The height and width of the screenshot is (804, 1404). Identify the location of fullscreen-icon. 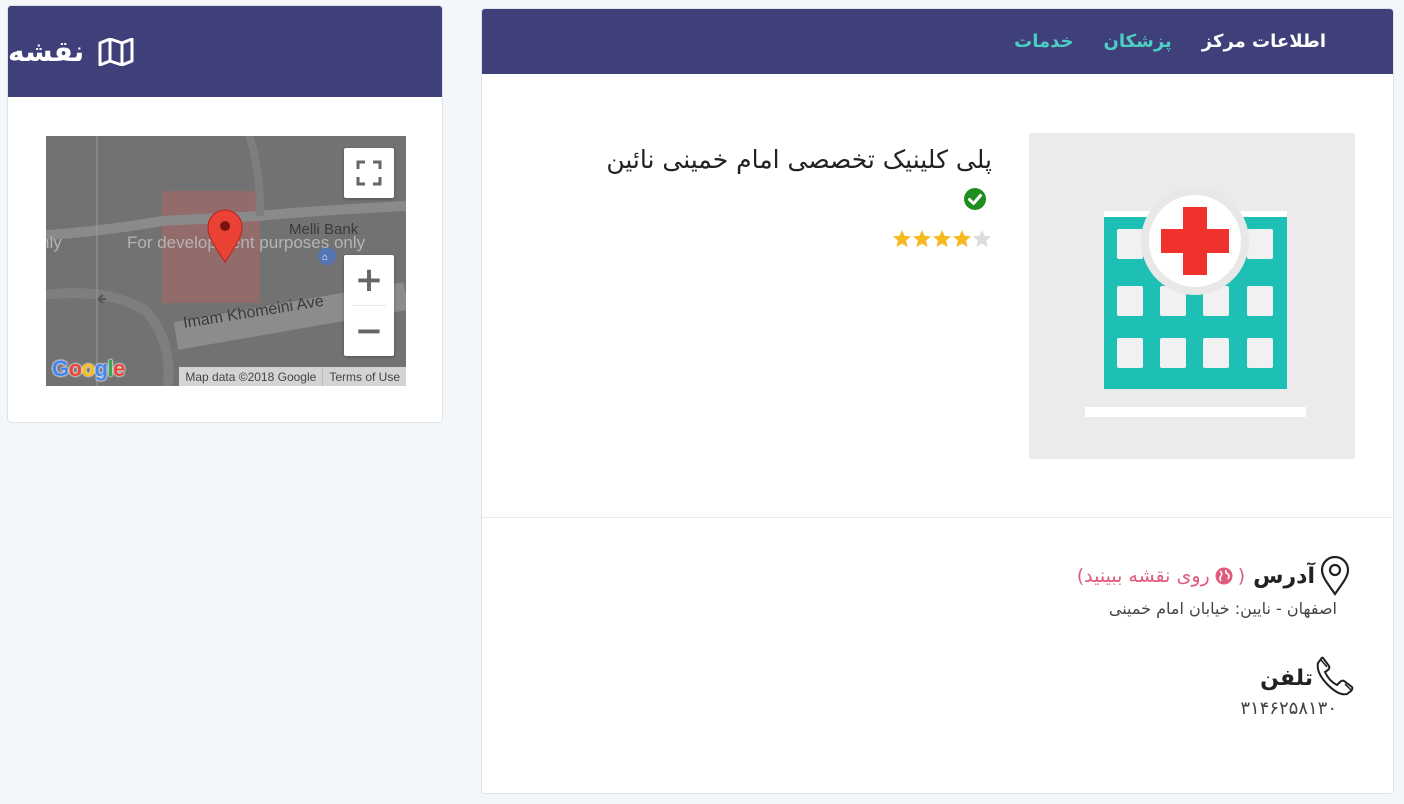
(369, 173).